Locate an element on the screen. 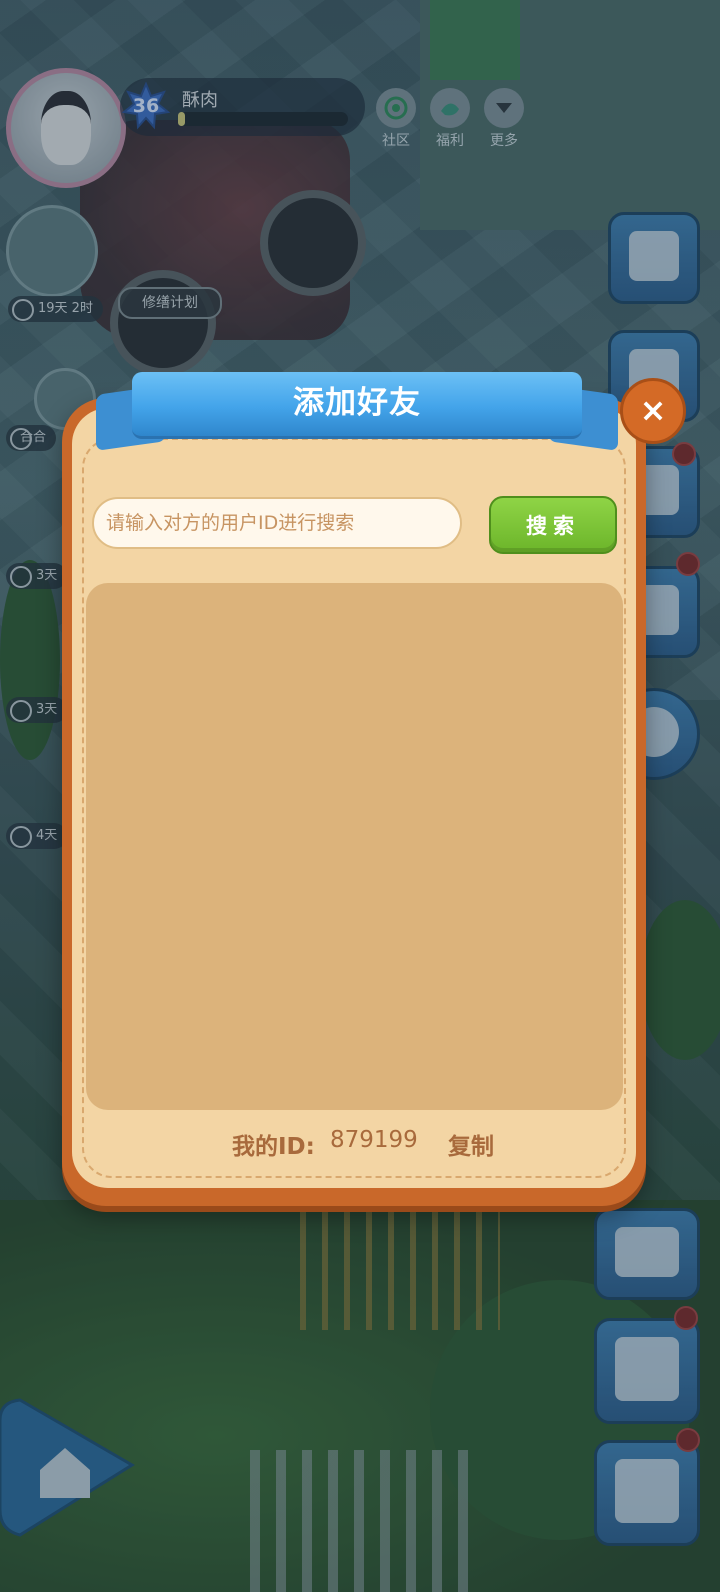 This screenshot has height=1592, width=720. dialog-title: 添加好友 is located at coordinates (357, 403).